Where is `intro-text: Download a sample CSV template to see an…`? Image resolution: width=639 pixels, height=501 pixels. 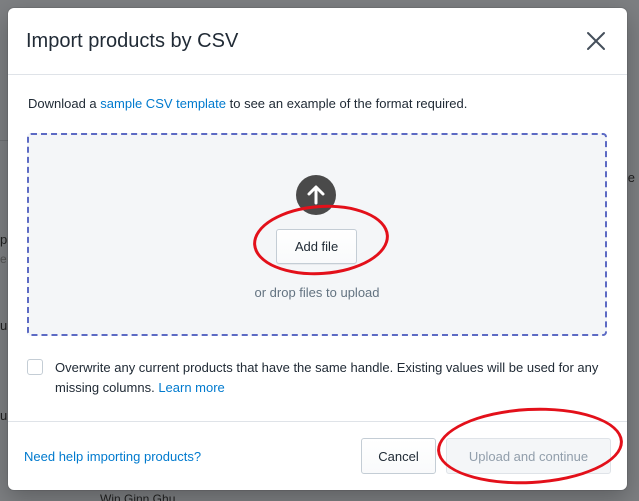
intro-text: Download a sample CSV template to see an… is located at coordinates (248, 103).